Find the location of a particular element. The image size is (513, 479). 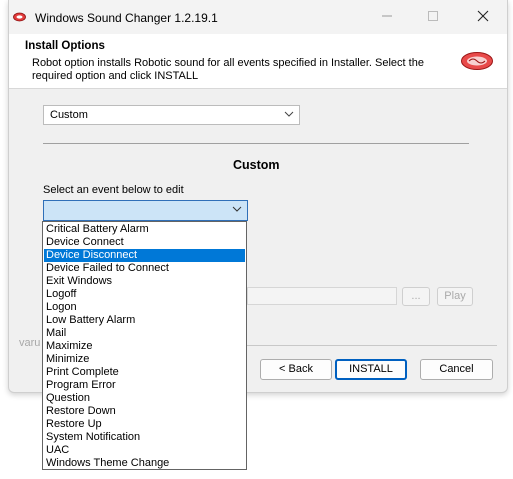

dropdown-option: Program Error is located at coordinates (144, 385).